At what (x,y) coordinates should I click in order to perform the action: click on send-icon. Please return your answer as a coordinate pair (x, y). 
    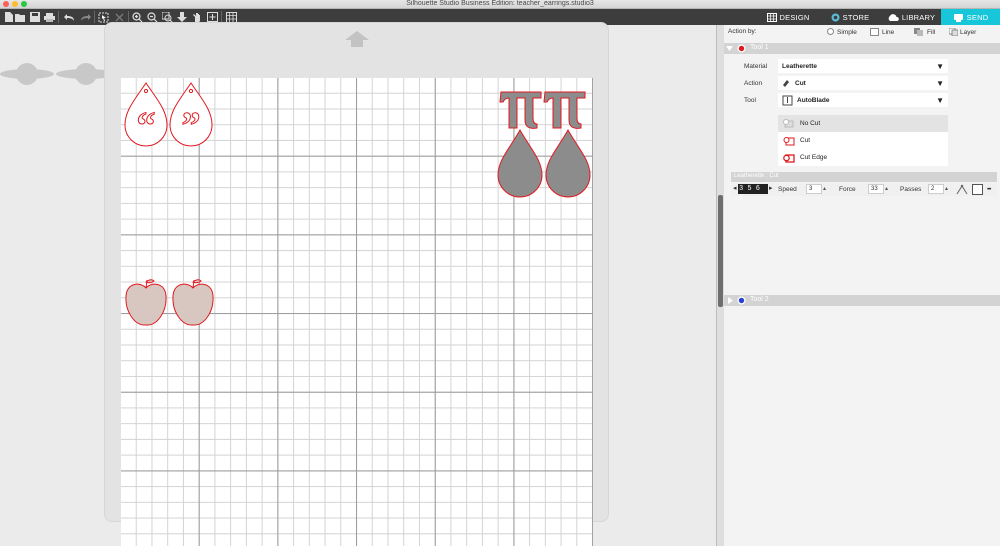
    Looking at the image, I should click on (958, 17).